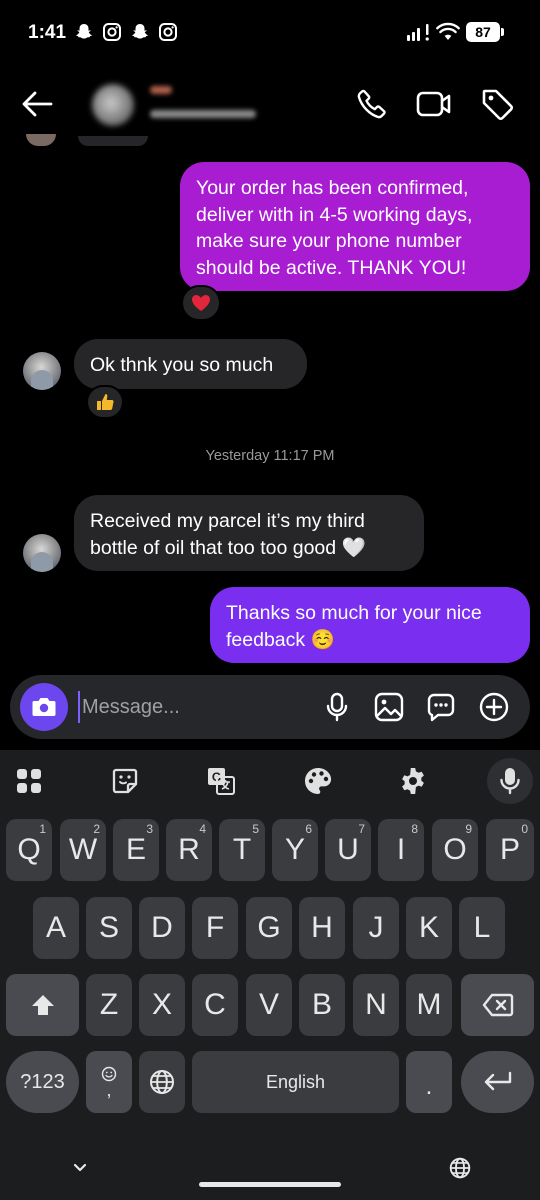  I want to click on tag-button, so click(497, 104).